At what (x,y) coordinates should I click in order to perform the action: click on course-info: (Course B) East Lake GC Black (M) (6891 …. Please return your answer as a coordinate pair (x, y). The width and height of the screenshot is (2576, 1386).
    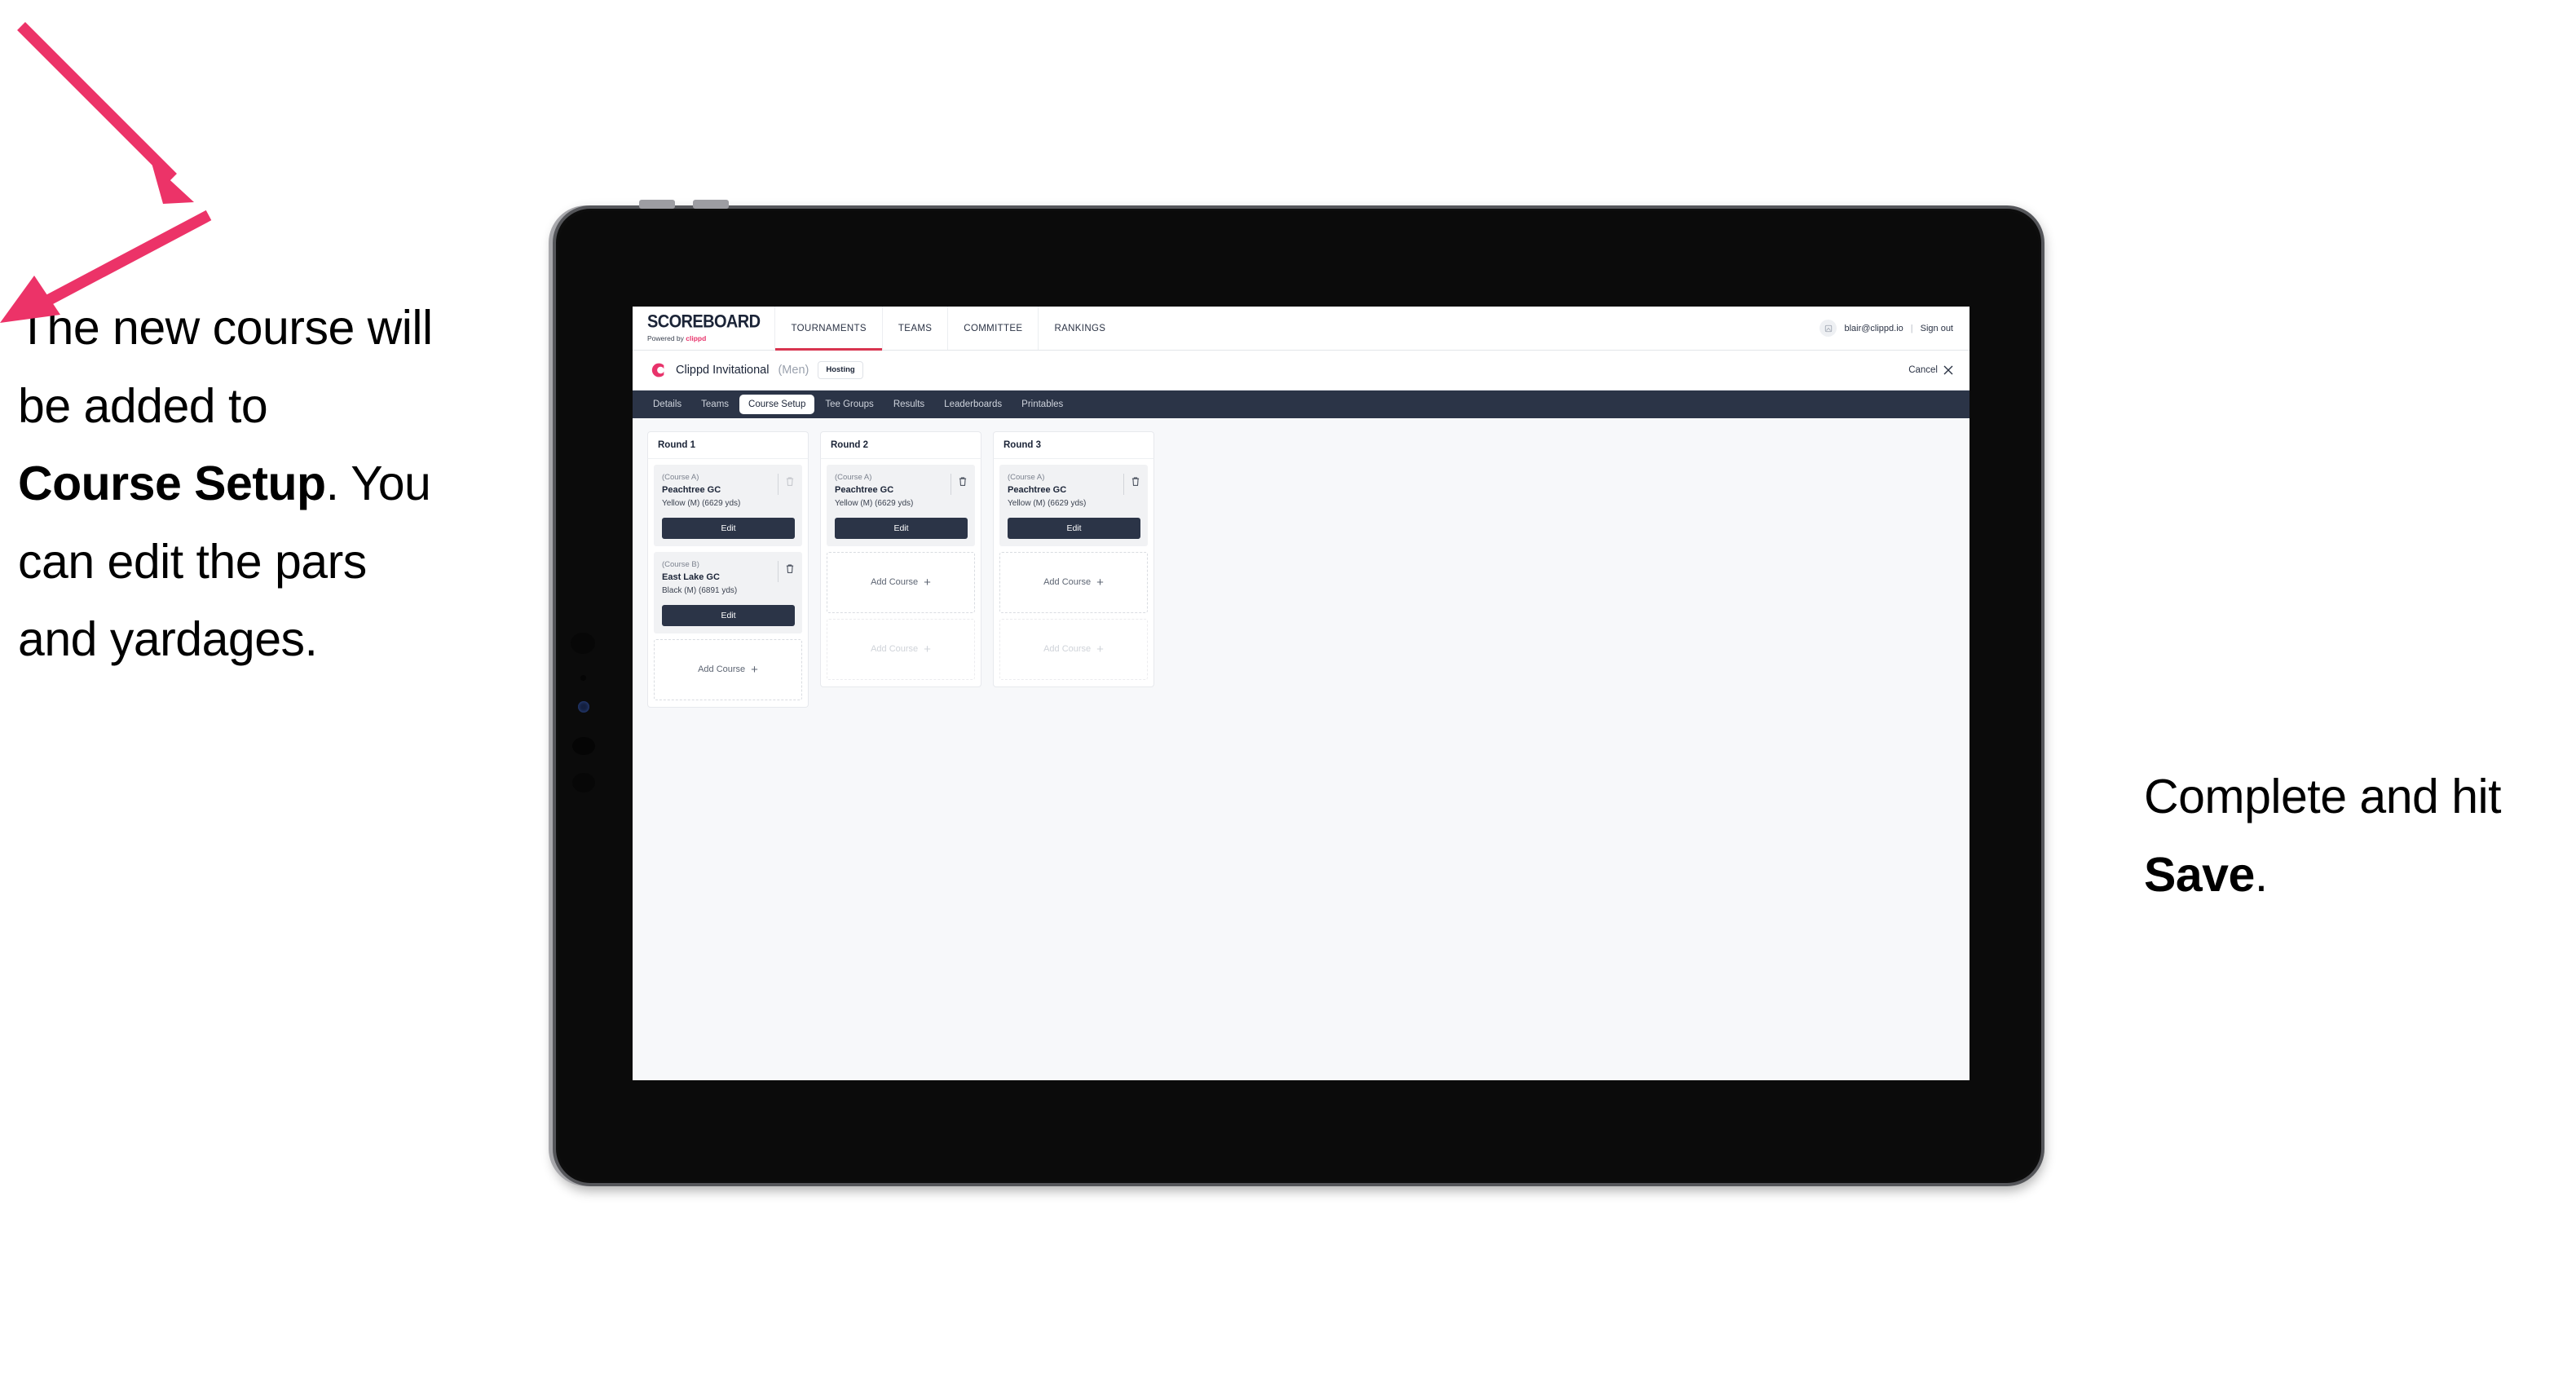
    Looking at the image, I should click on (720, 578).